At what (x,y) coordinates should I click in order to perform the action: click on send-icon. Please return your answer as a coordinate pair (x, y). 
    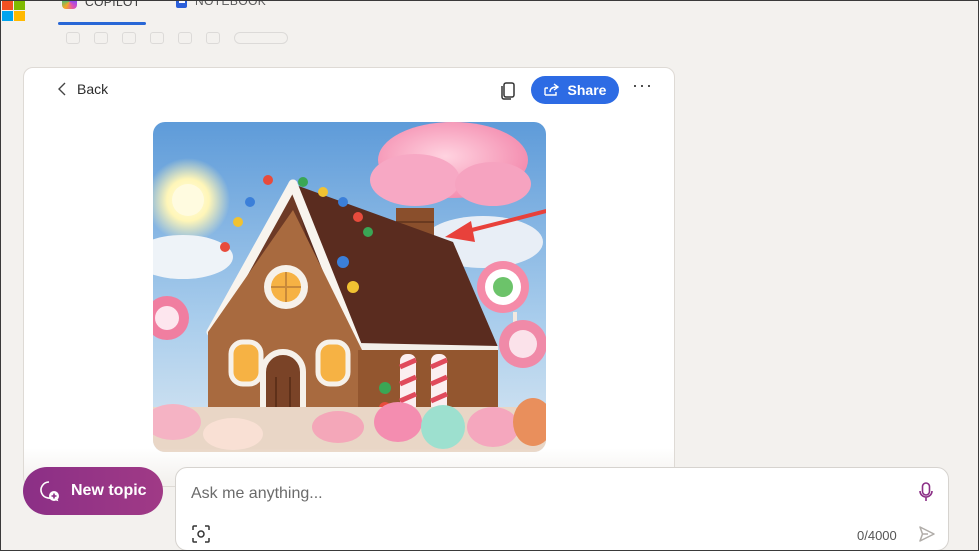
    Looking at the image, I should click on (927, 534).